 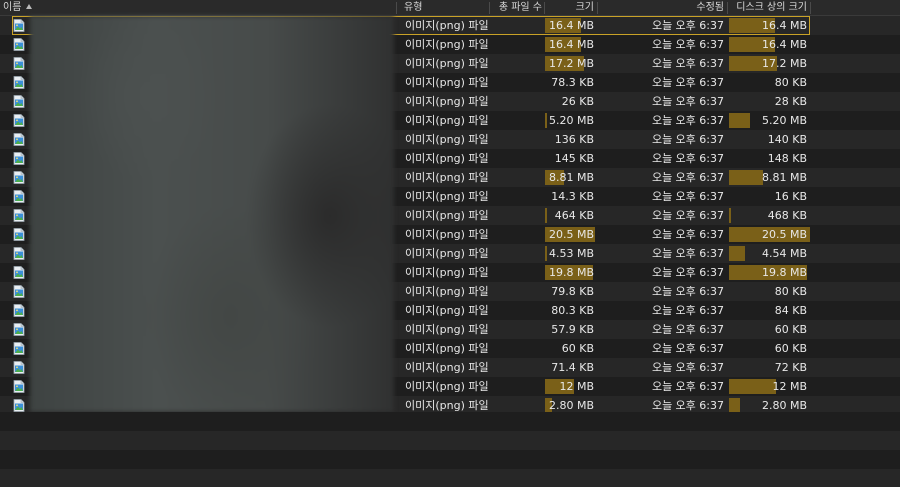 What do you see at coordinates (585, 7) in the screenshot?
I see `column-header-size: 크기` at bounding box center [585, 7].